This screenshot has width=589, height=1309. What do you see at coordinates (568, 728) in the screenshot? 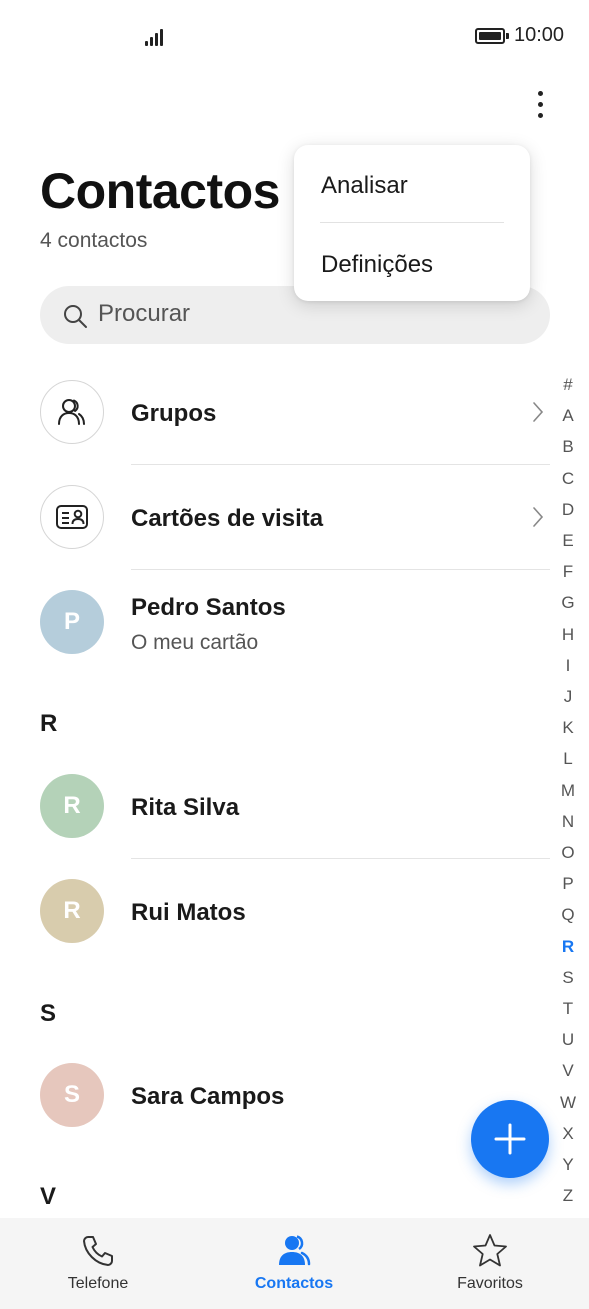
I see `alphabet-letter: K` at bounding box center [568, 728].